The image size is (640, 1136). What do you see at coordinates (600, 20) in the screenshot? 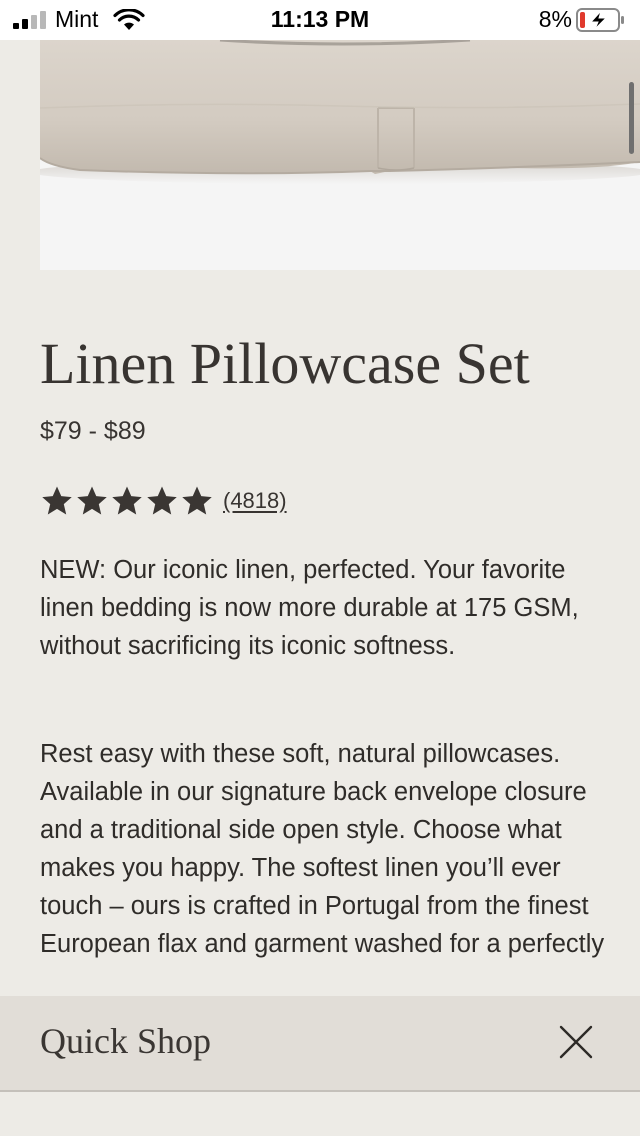
I see `battery-charging-icon` at bounding box center [600, 20].